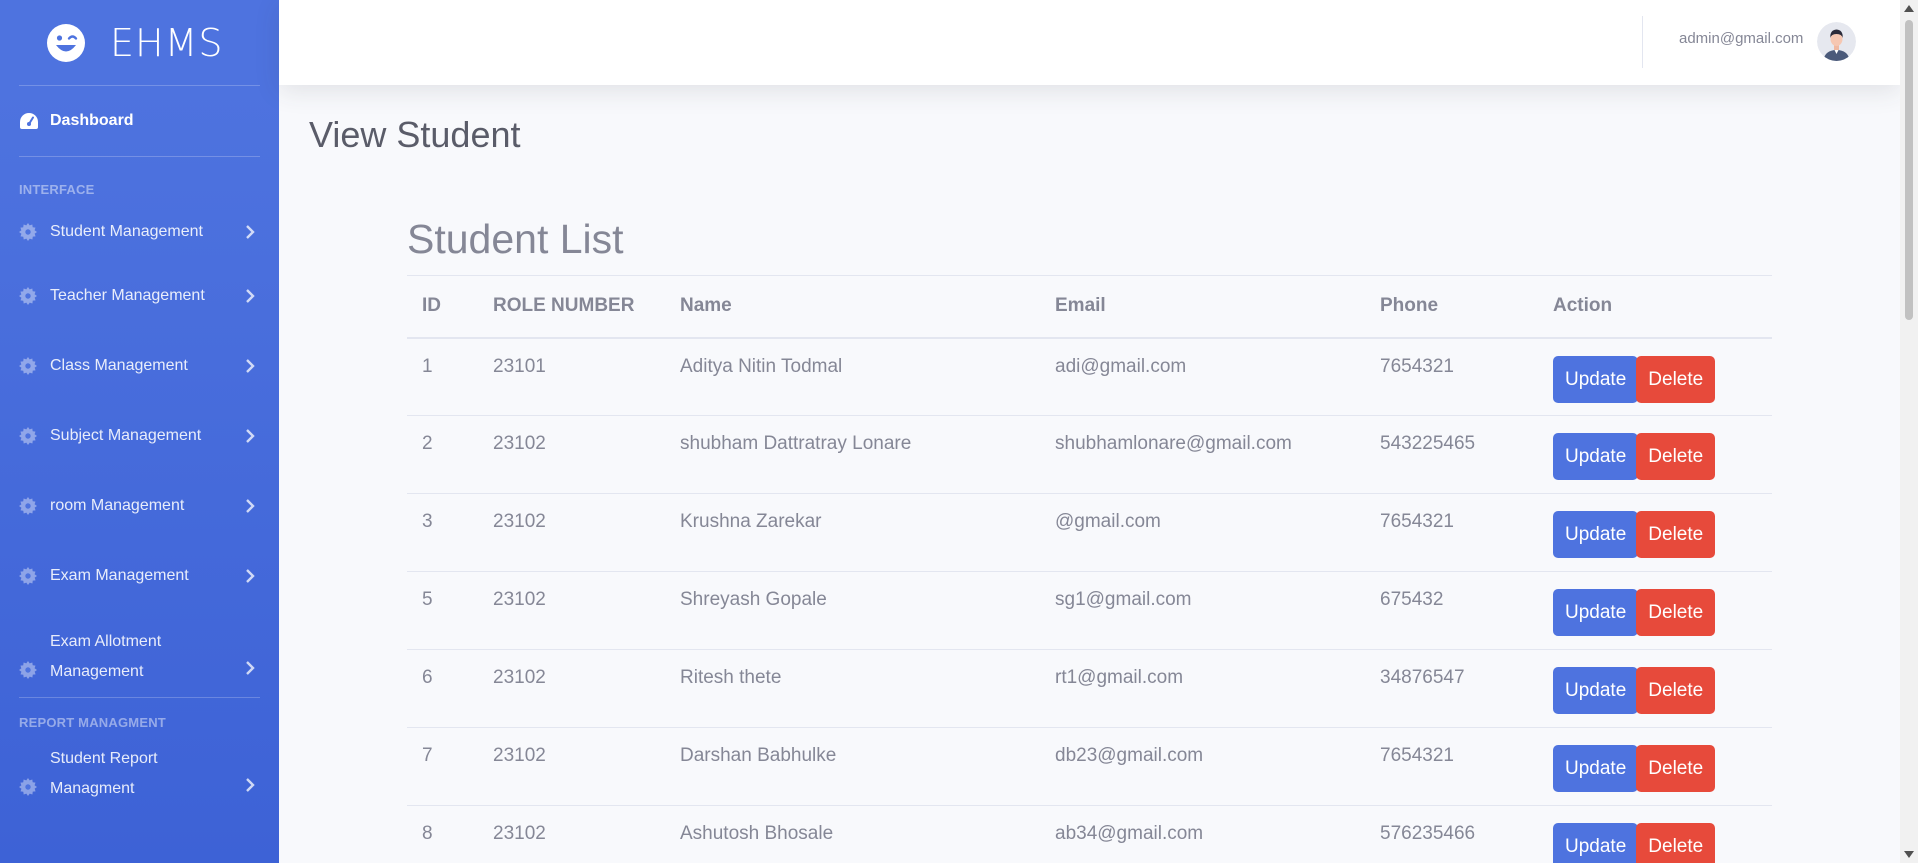 Image resolution: width=1918 pixels, height=863 pixels. Describe the element at coordinates (852, 834) in the screenshot. I see `cell-name: Ashutosh Bhosale` at that location.